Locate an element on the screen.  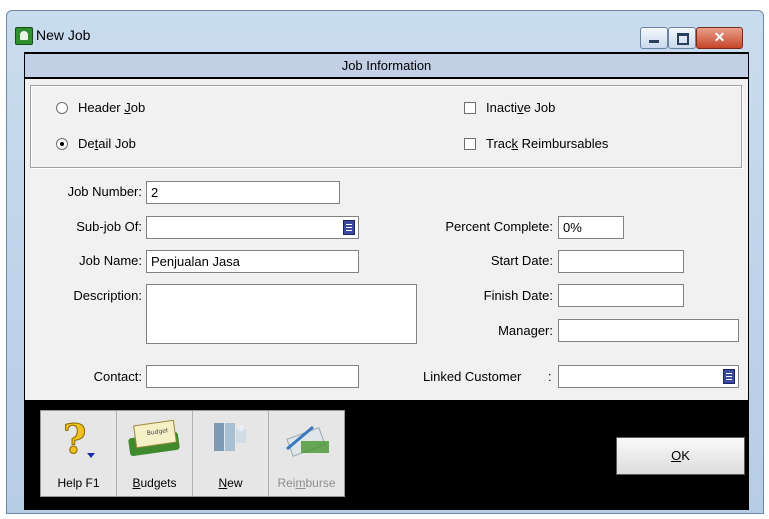
close-button: ✕ is located at coordinates (719, 38).